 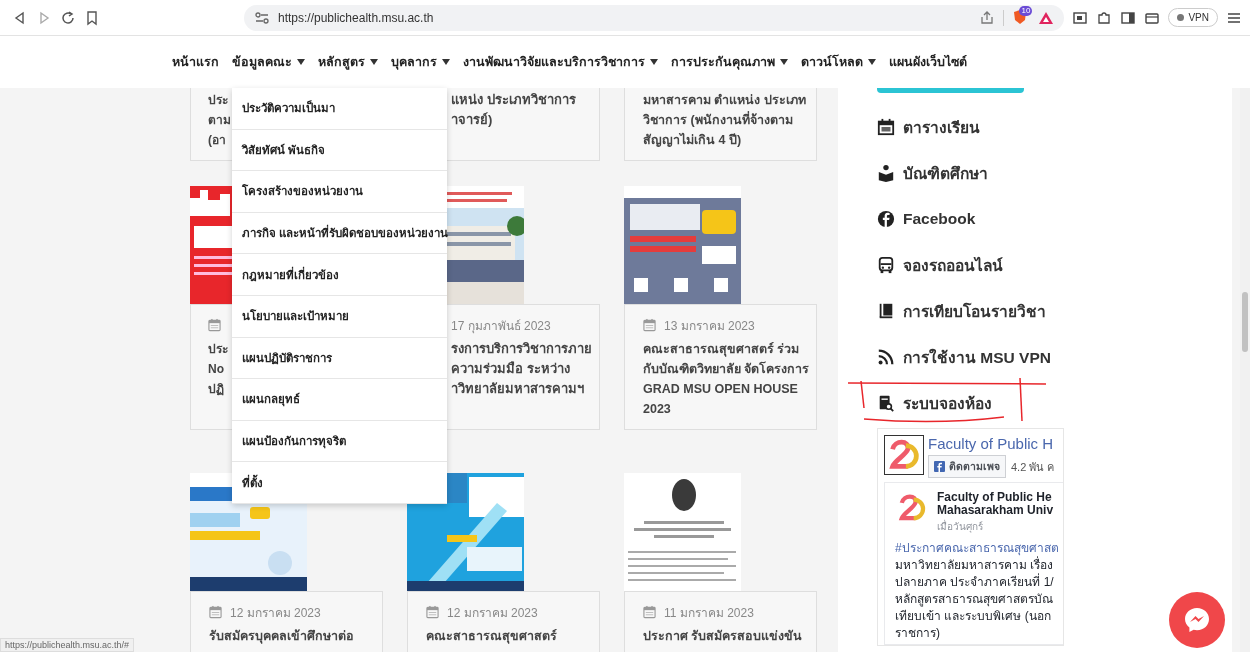 What do you see at coordinates (217, 140) in the screenshot?
I see `title-fragment: (อา` at bounding box center [217, 140].